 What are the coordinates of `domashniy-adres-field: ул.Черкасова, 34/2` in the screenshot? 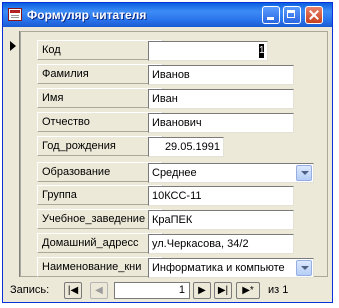 It's located at (221, 244).